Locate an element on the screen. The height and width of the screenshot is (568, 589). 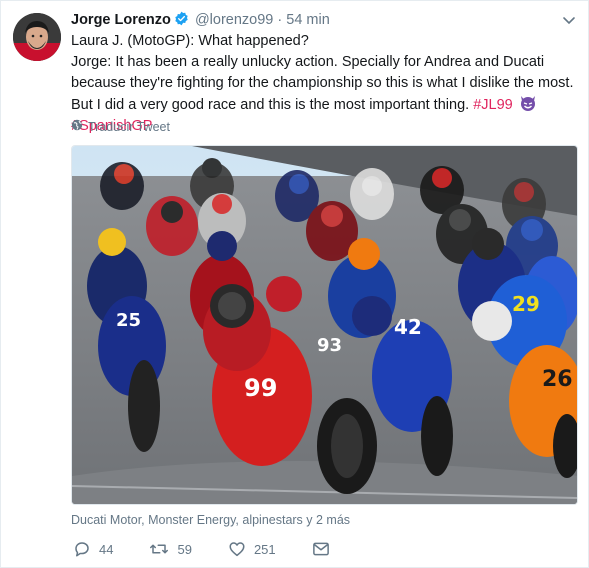
reply-icon is located at coordinates (82, 549).